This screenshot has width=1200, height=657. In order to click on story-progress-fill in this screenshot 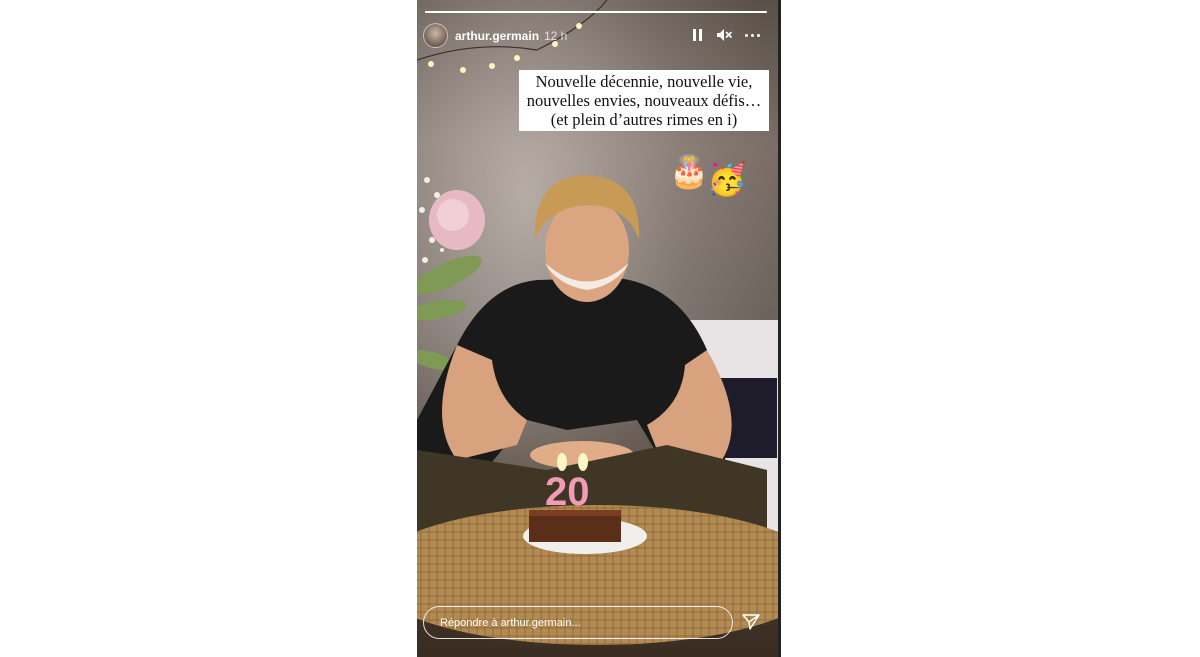, I will do `click(596, 12)`.